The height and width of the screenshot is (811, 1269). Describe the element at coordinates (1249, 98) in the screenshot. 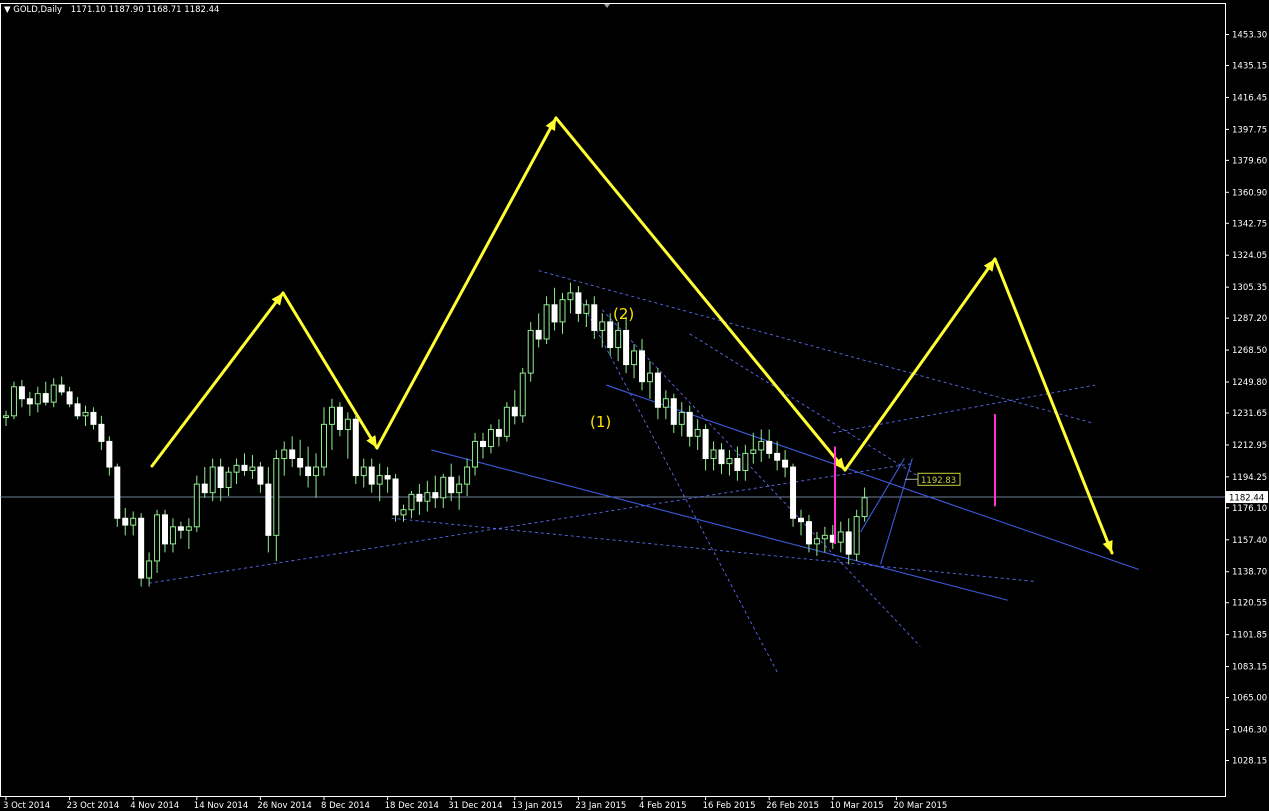

I see `y-tick-label: 1416.45` at that location.